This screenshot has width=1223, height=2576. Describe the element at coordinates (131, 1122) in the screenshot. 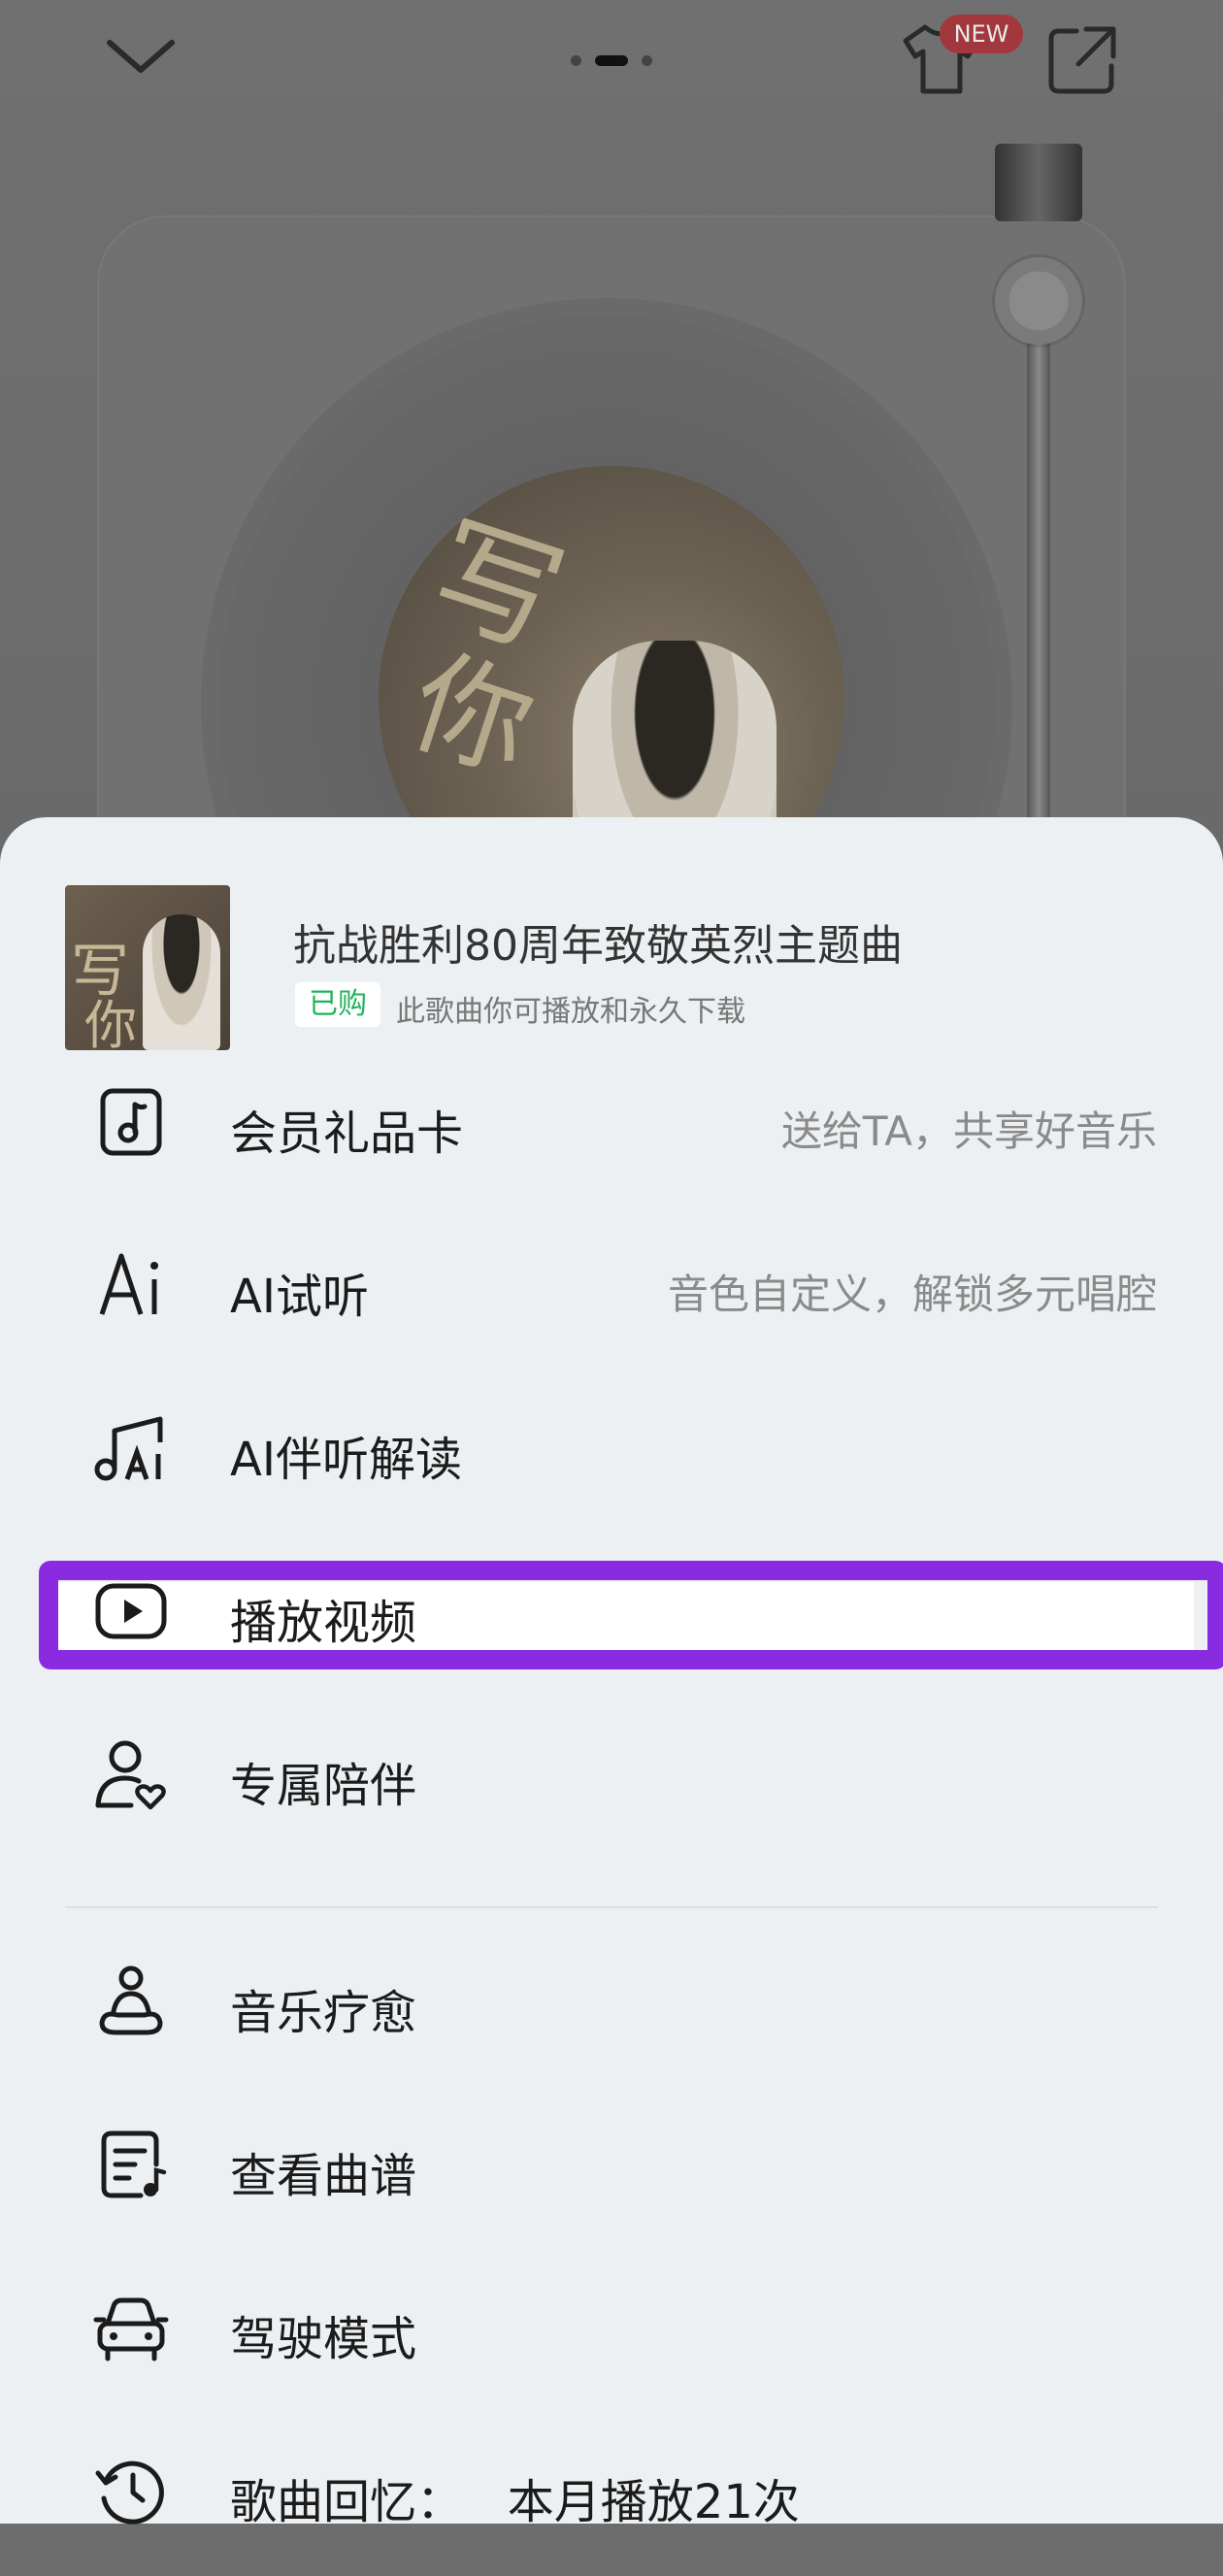

I see `music-card-icon` at that location.